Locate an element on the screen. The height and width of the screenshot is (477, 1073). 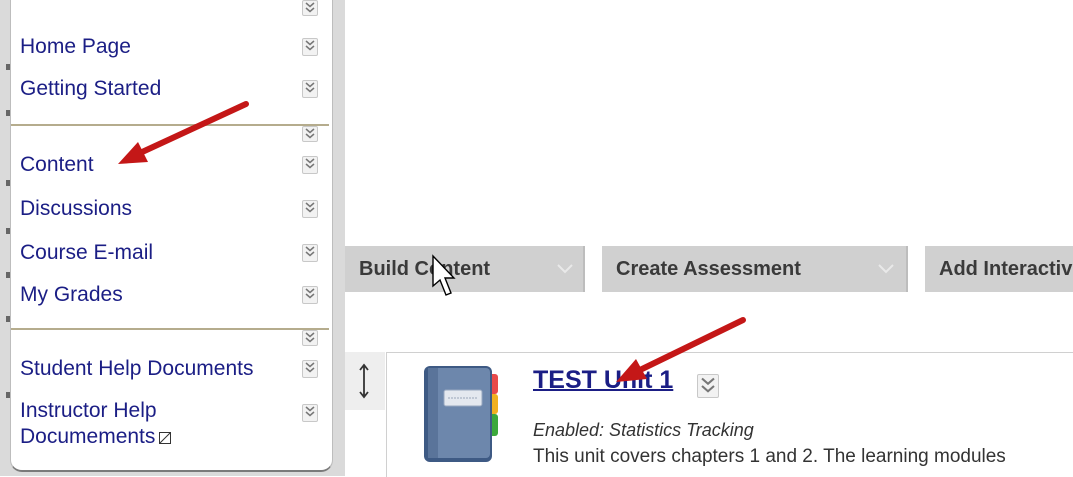
add-interactive-tool-label: Add Interactive Tool is located at coordinates (1006, 269).